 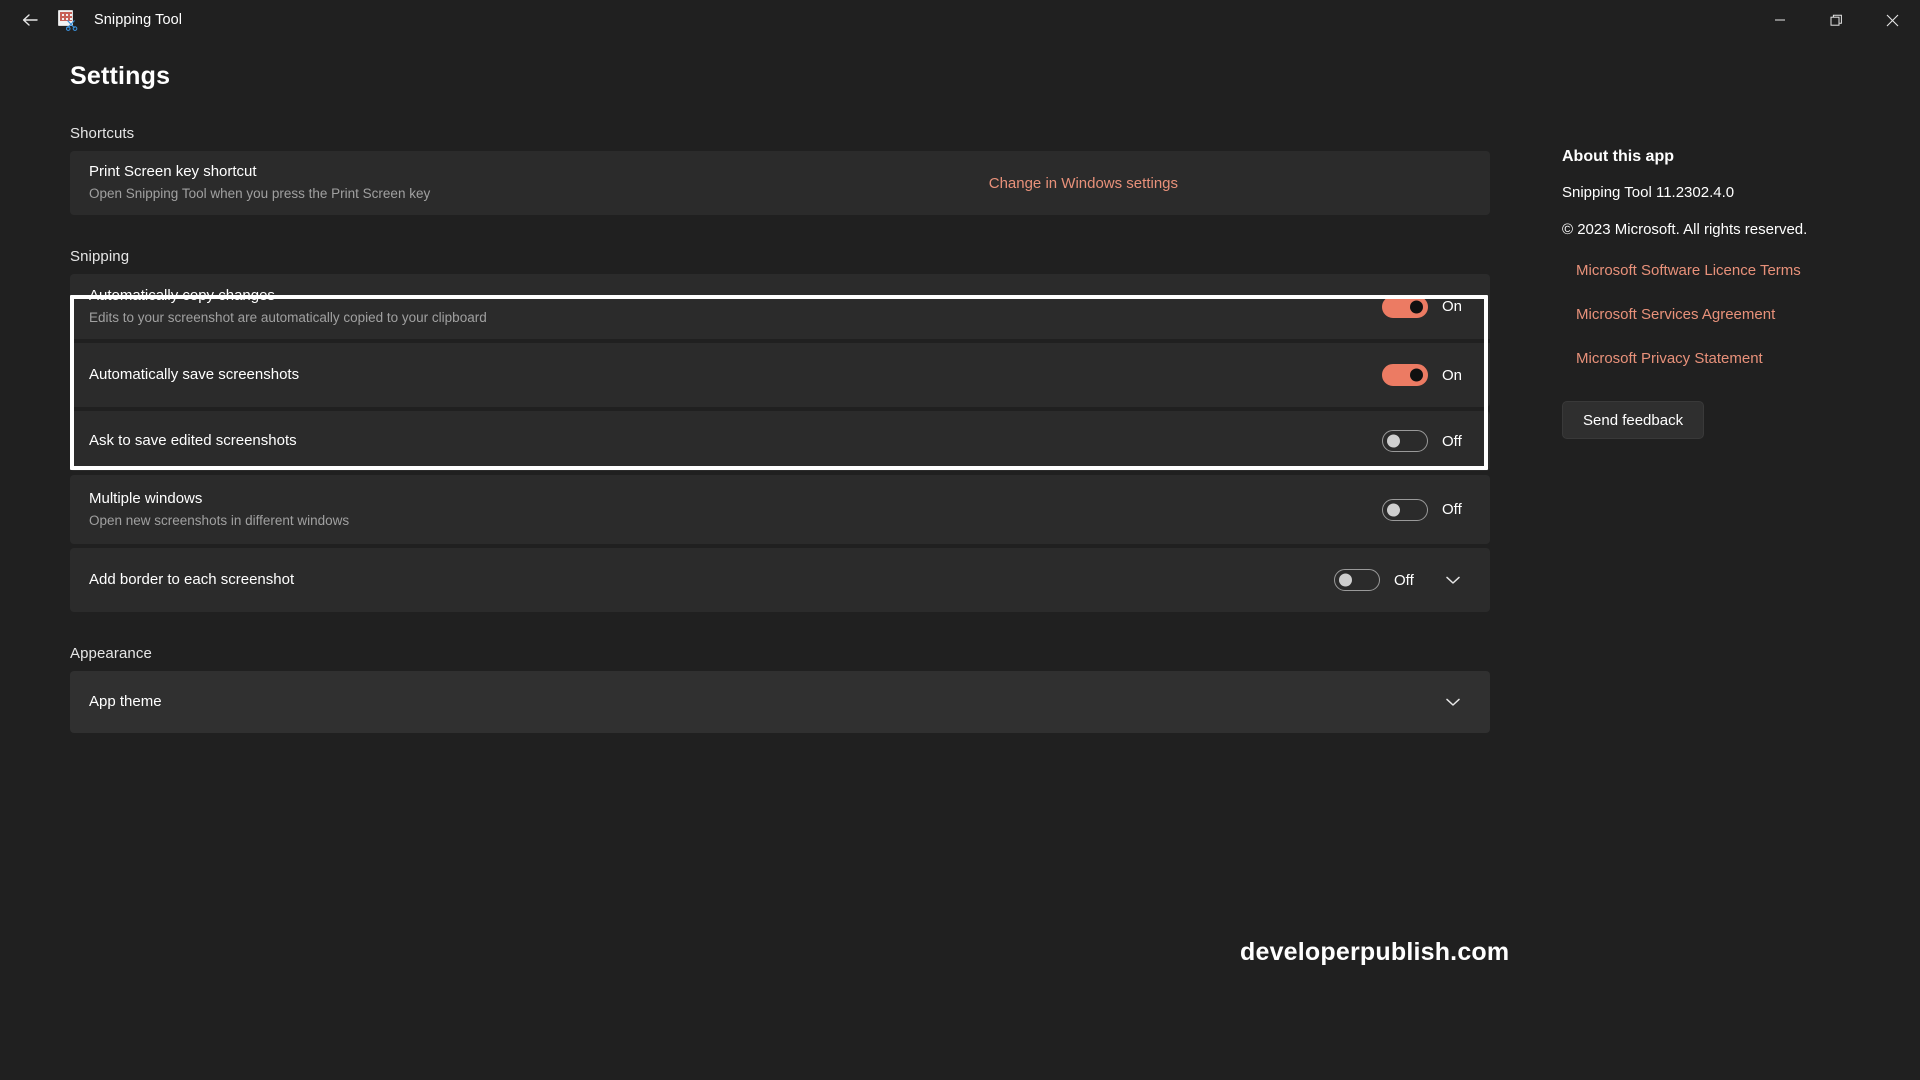 What do you see at coordinates (125, 701) in the screenshot?
I see `row-title: App theme` at bounding box center [125, 701].